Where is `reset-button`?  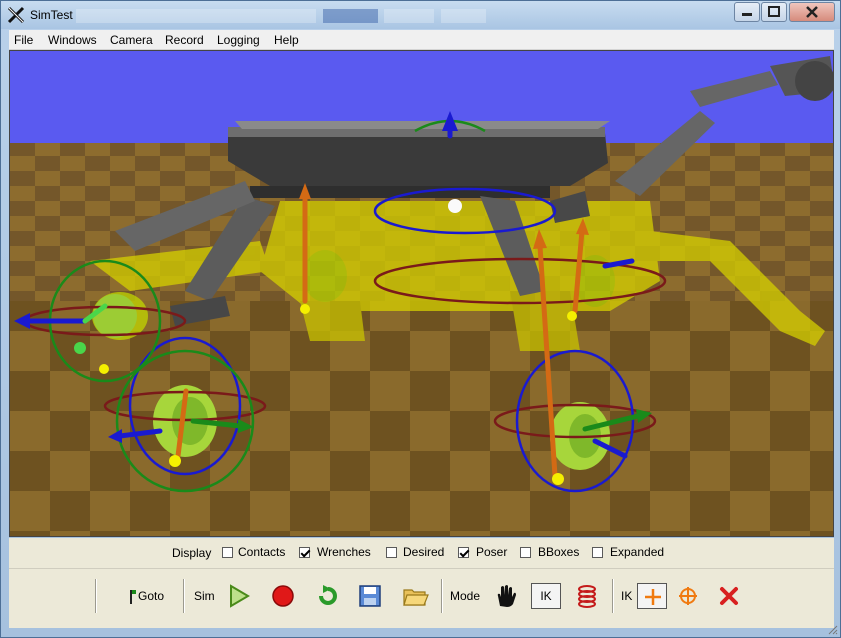
reset-button is located at coordinates (328, 596).